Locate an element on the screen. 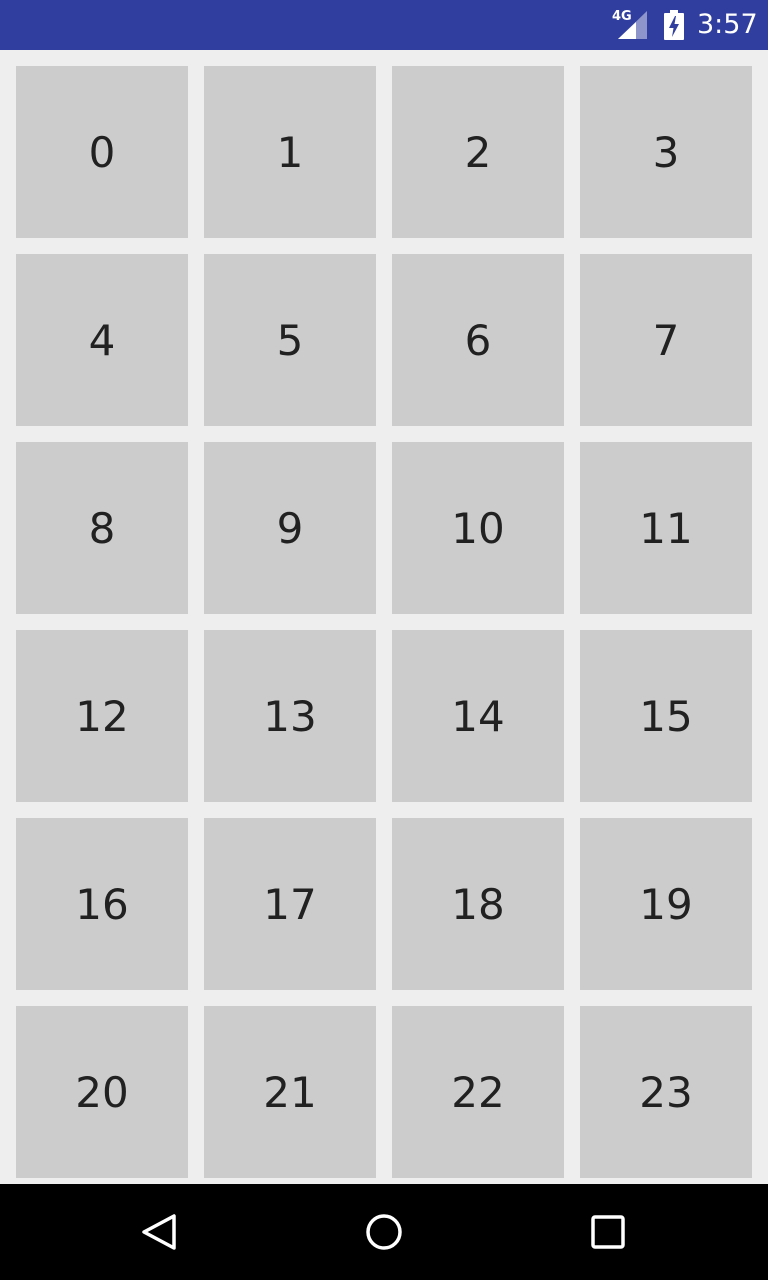 This screenshot has height=1280, width=768. battery-charging-icon is located at coordinates (674, 25).